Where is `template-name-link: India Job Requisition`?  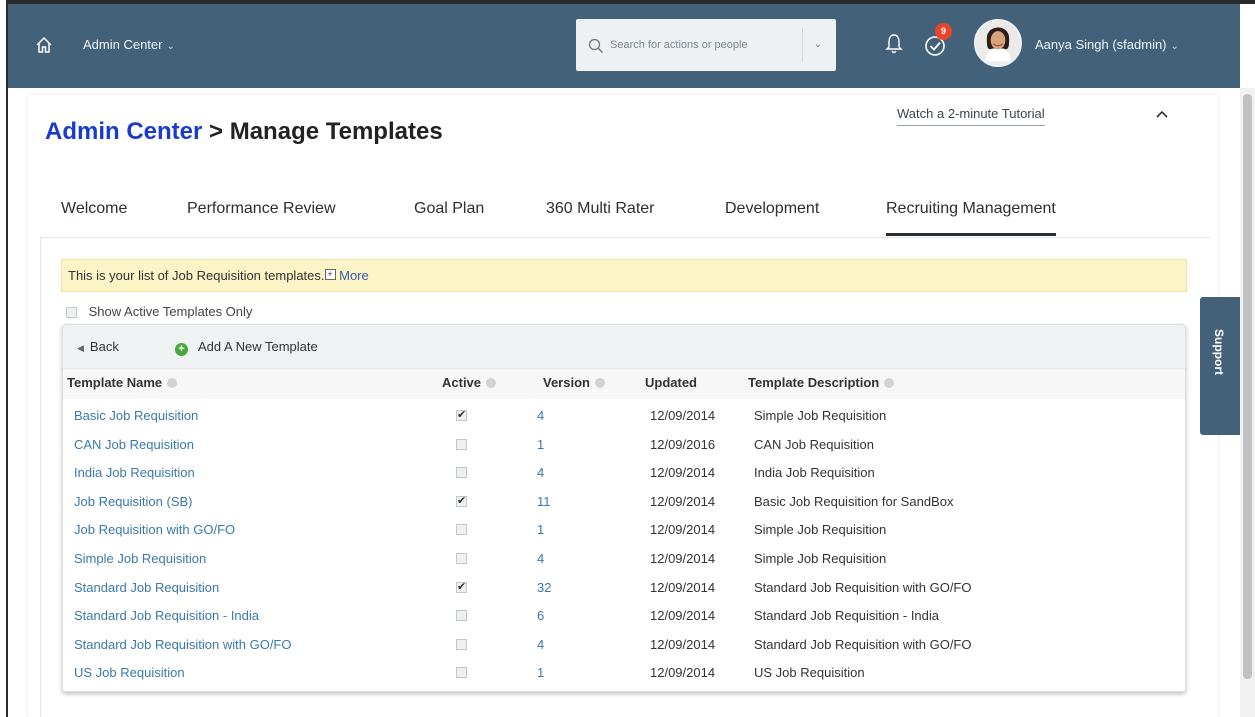
template-name-link: India Job Requisition is located at coordinates (134, 472).